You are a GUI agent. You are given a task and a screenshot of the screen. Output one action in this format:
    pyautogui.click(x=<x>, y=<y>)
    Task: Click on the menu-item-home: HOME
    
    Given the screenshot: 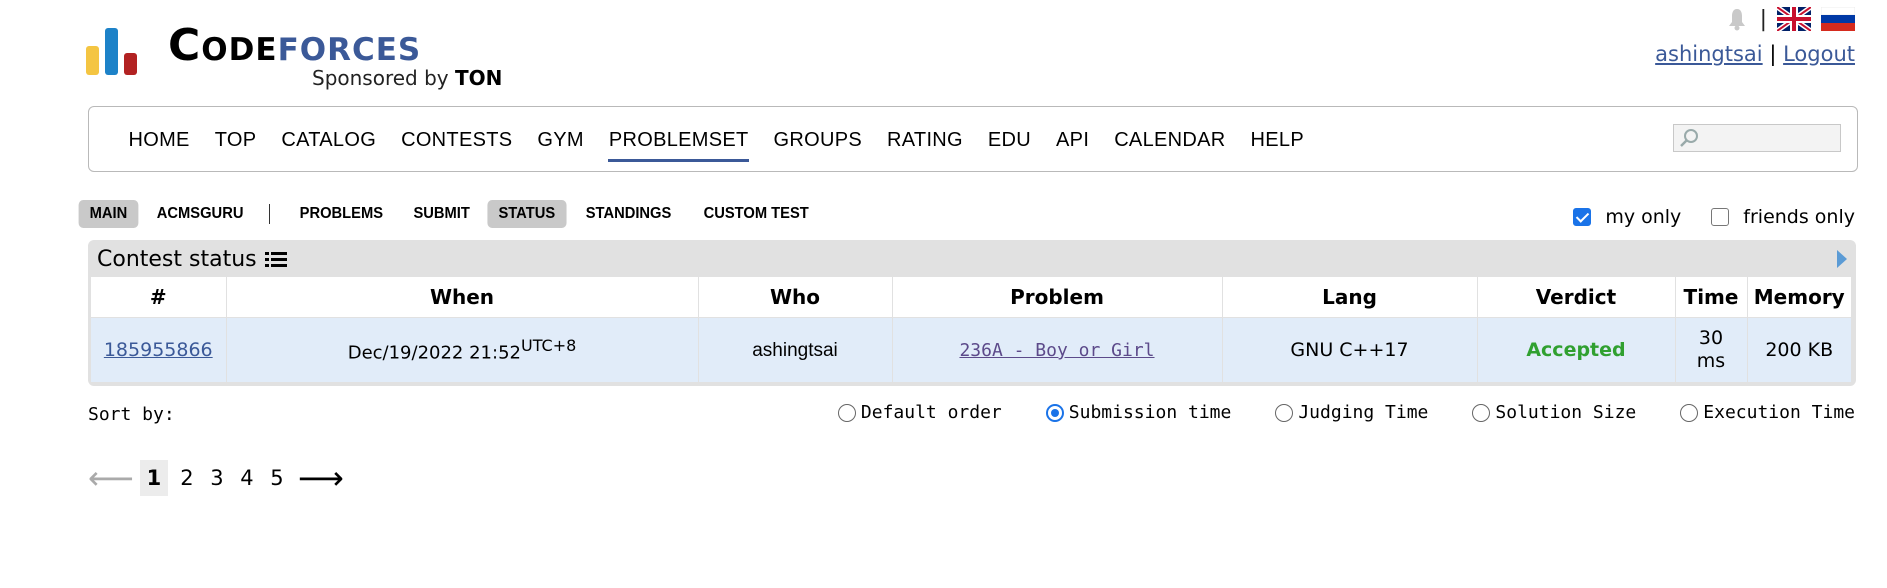 What is the action you would take?
    pyautogui.click(x=159, y=140)
    